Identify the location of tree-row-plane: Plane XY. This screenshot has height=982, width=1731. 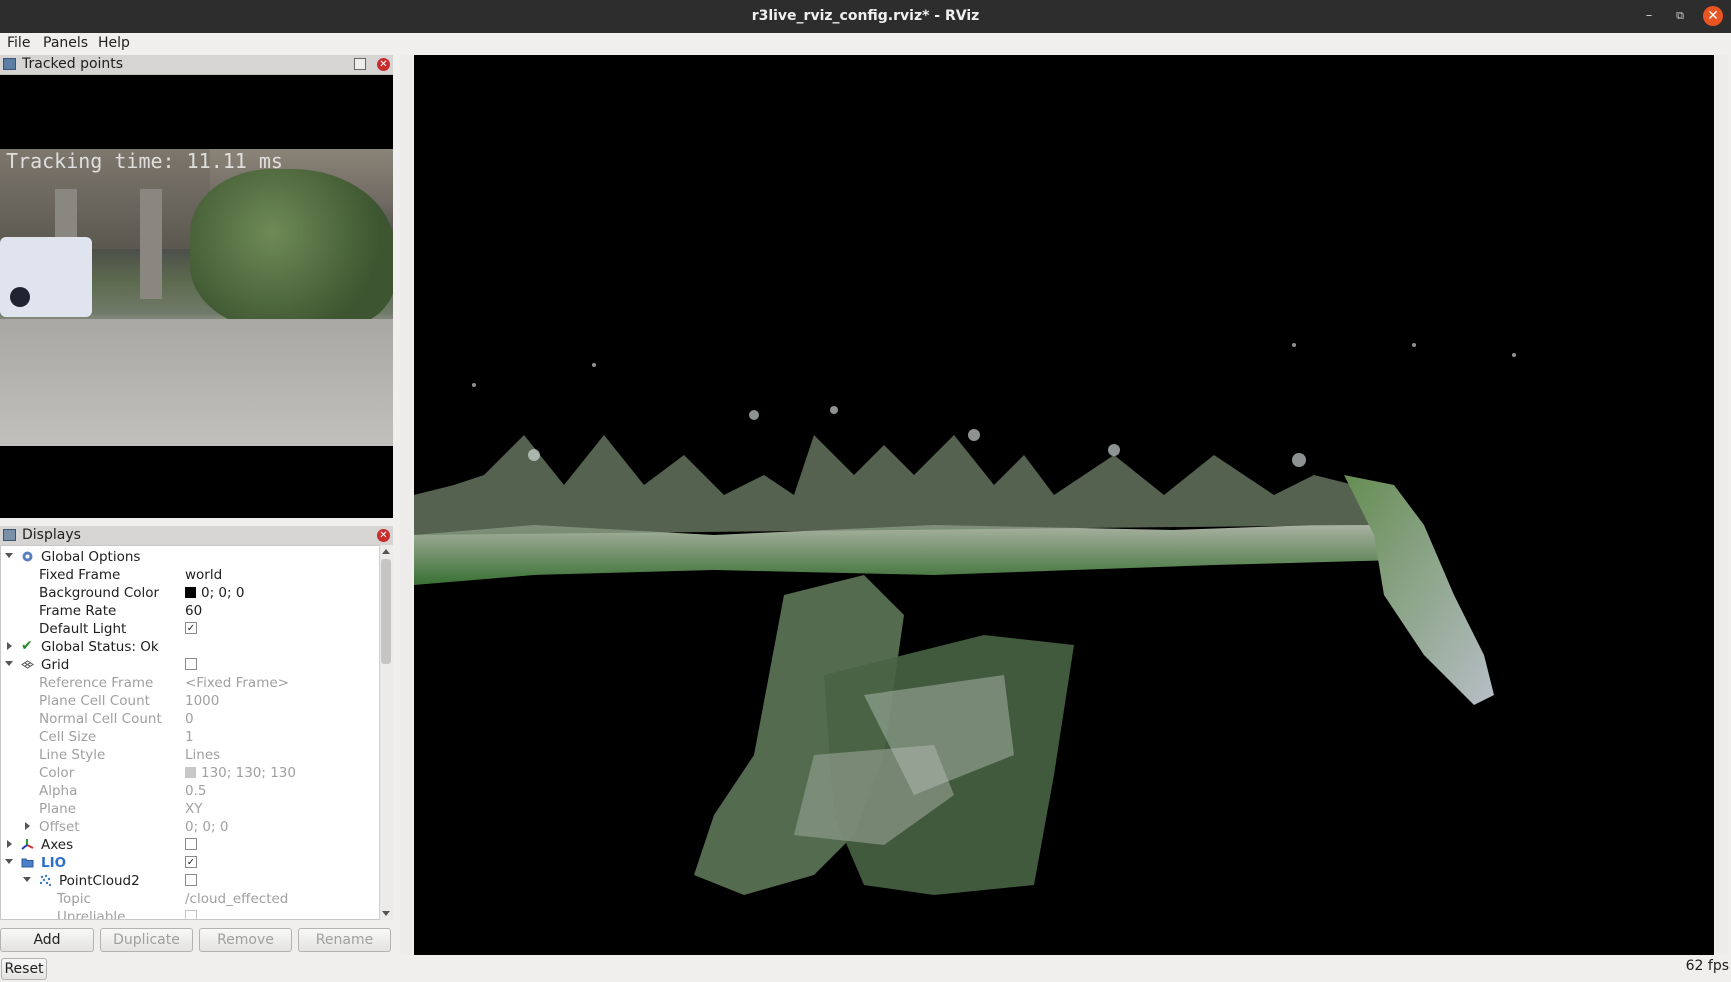
(190, 809).